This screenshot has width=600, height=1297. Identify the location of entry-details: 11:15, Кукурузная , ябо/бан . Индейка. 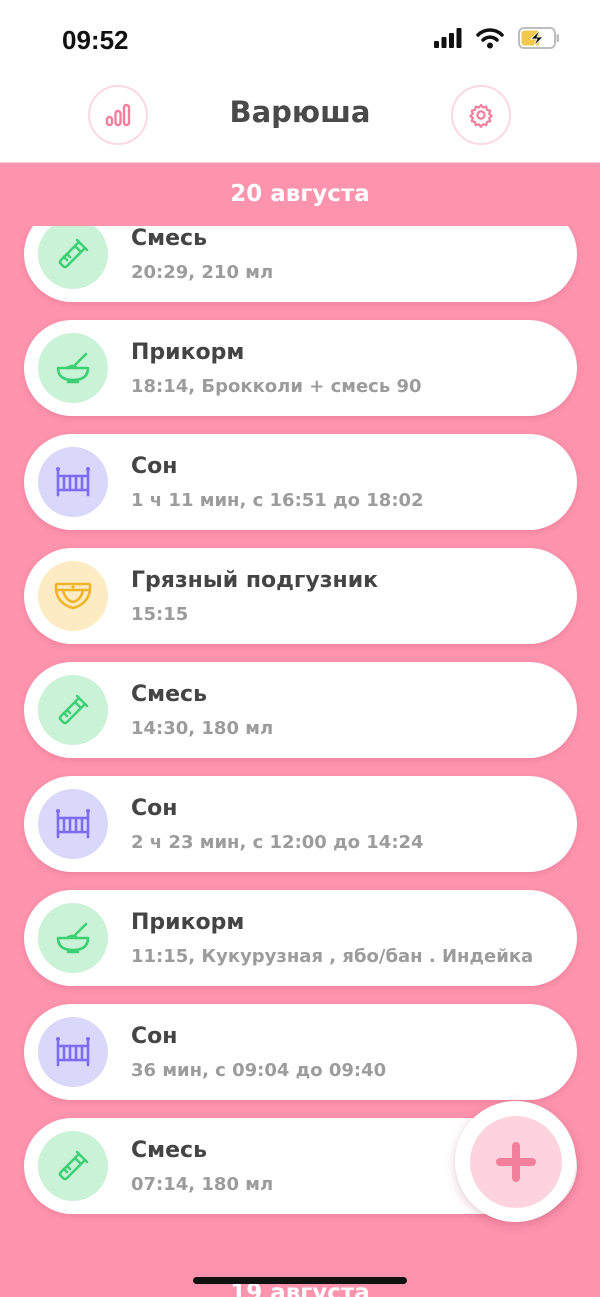
(332, 956).